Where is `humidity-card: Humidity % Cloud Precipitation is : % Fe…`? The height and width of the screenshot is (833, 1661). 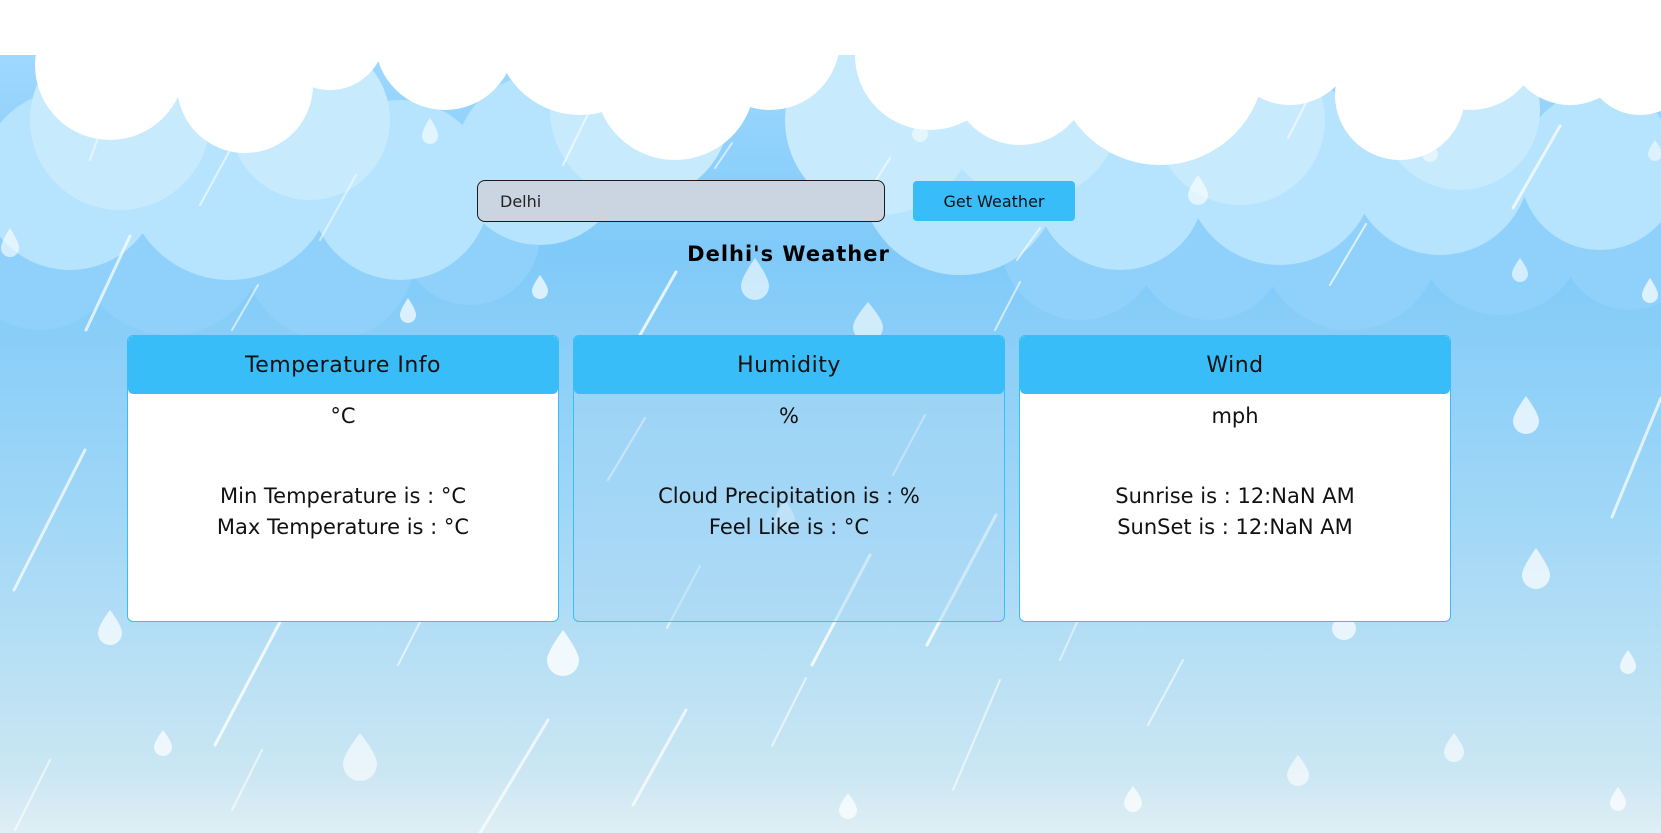
humidity-card: Humidity % Cloud Precipitation is : % Fe… is located at coordinates (789, 478).